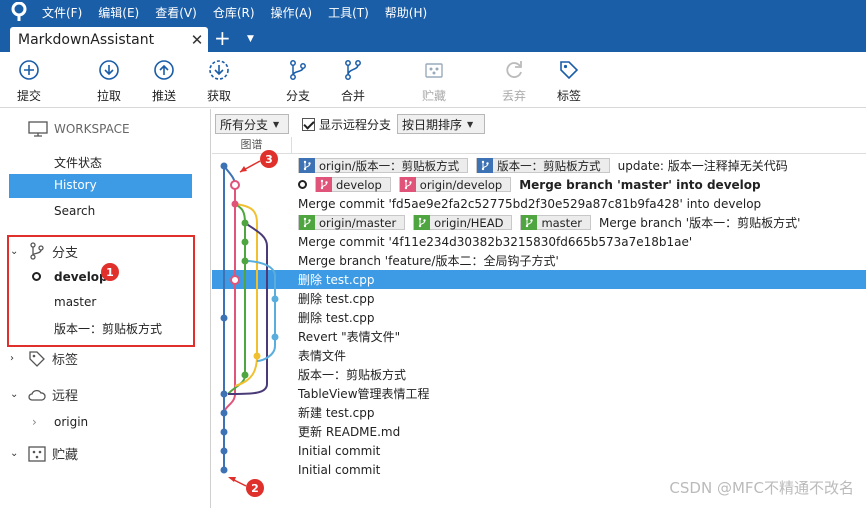 This screenshot has height=508, width=866. I want to click on fetch-icon, so click(219, 70).